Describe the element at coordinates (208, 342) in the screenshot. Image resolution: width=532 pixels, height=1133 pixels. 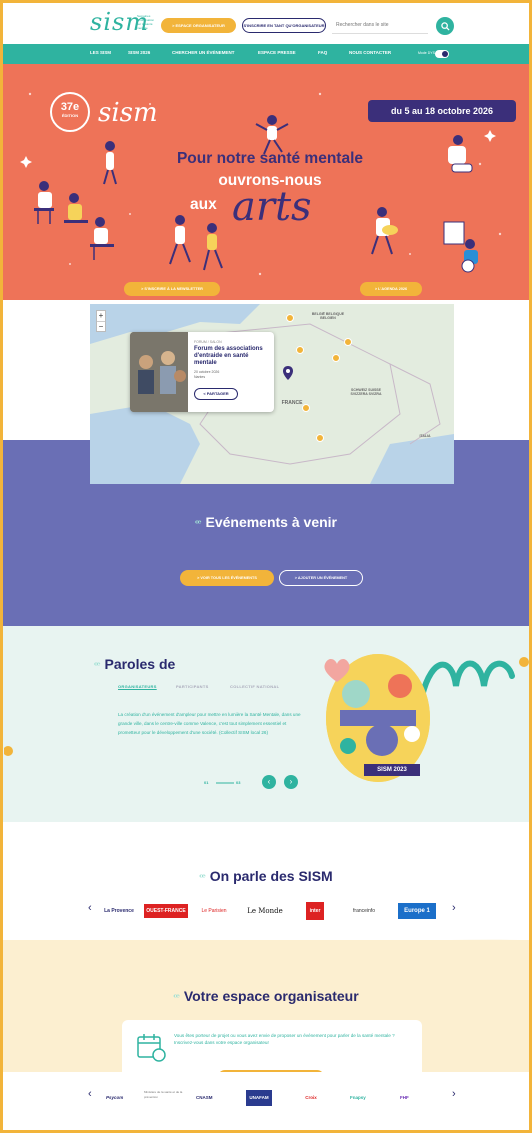
I see `event-category: FORUM / SALON` at that location.